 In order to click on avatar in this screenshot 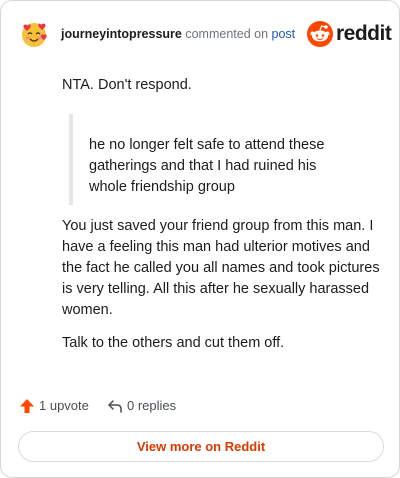, I will do `click(34, 34)`.